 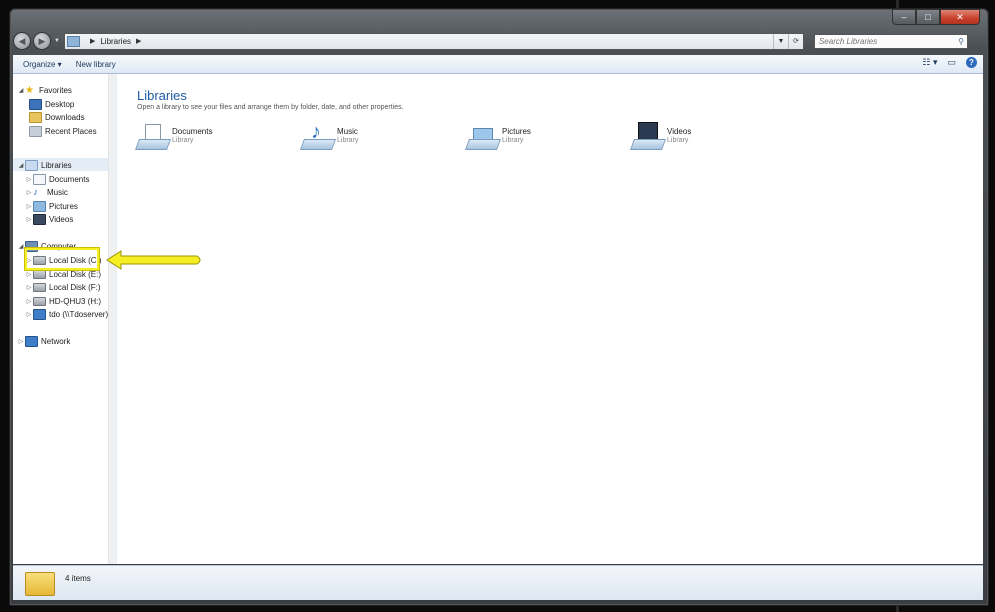 I want to click on network-drive-icon, so click(x=39, y=314).